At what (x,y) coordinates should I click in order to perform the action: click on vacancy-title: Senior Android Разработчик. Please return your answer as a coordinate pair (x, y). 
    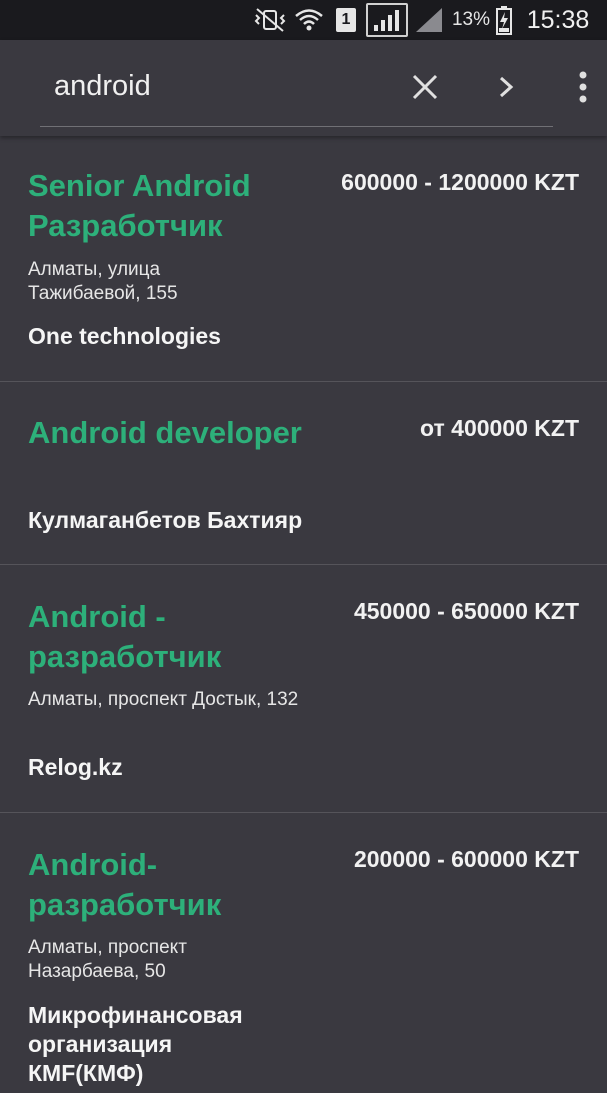
    Looking at the image, I should click on (139, 205).